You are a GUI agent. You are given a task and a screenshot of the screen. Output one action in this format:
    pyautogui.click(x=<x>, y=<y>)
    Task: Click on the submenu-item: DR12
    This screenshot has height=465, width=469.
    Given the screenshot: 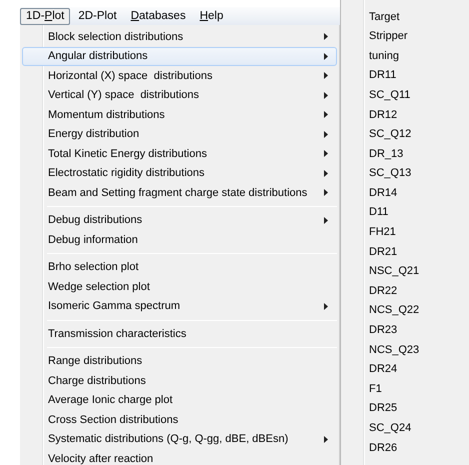 What is the action you would take?
    pyautogui.click(x=383, y=115)
    